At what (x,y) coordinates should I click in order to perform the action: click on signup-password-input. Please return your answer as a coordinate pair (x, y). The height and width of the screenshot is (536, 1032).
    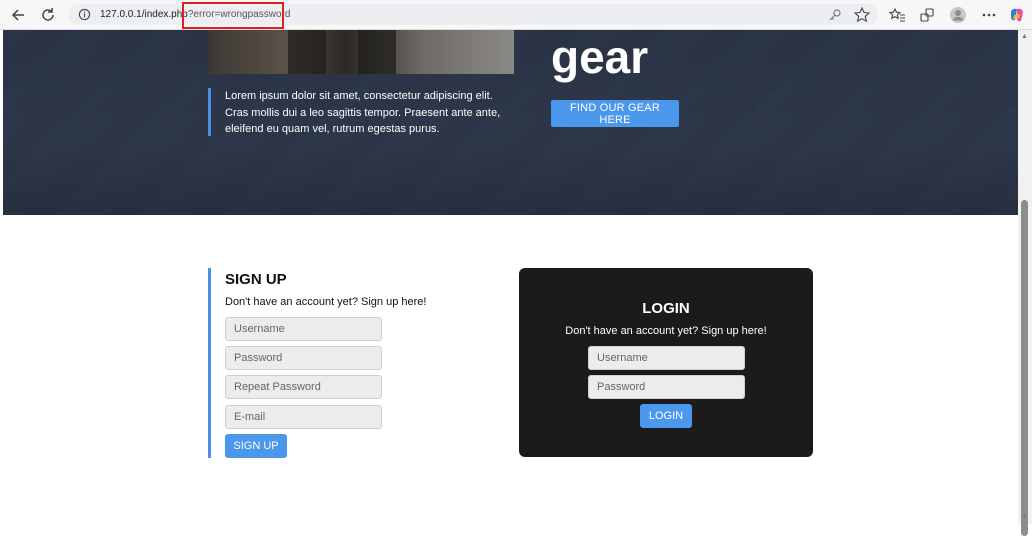
    Looking at the image, I should click on (303, 358).